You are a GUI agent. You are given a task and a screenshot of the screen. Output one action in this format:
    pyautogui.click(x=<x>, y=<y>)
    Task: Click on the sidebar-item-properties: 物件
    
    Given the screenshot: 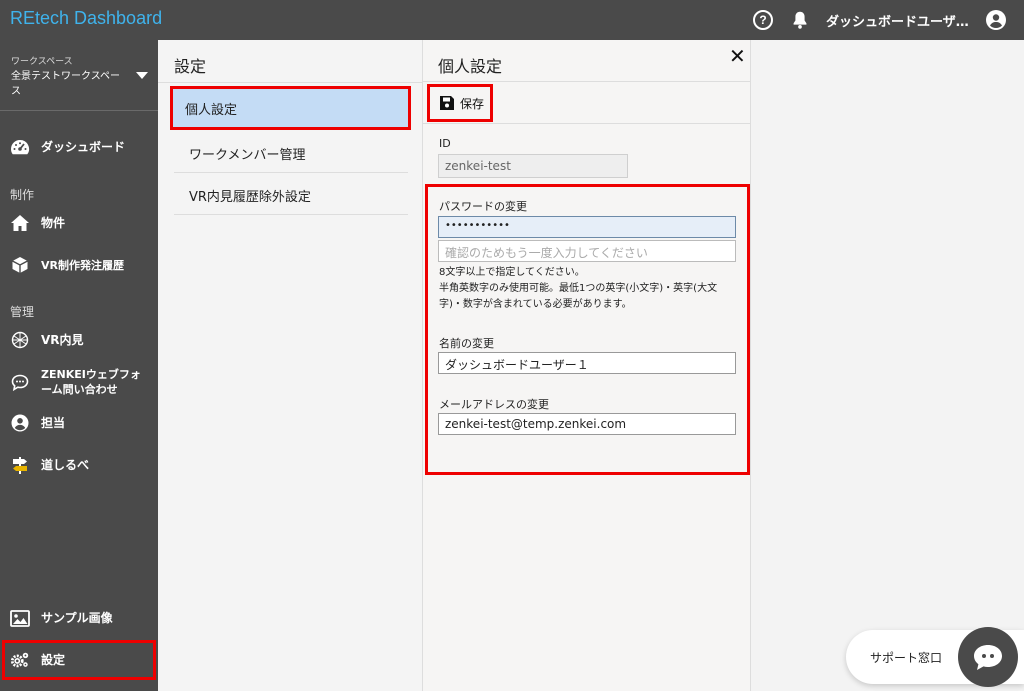 What is the action you would take?
    pyautogui.click(x=79, y=223)
    